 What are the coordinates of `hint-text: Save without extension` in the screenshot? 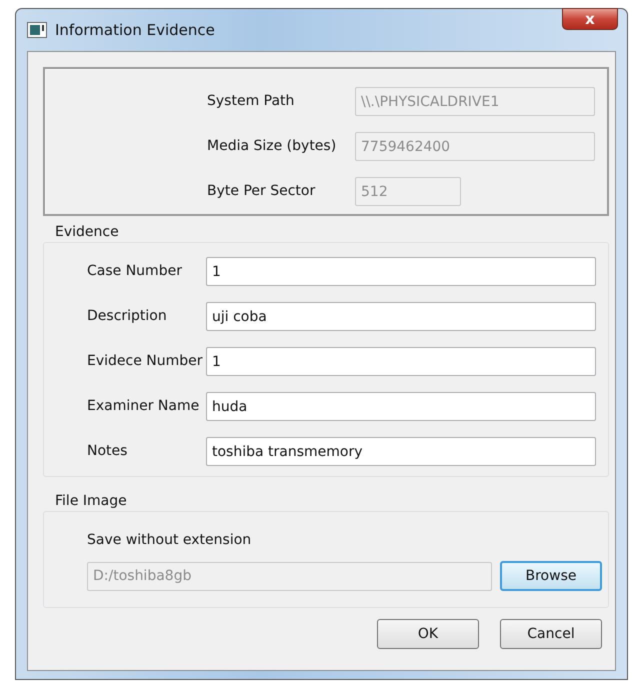 It's located at (169, 540).